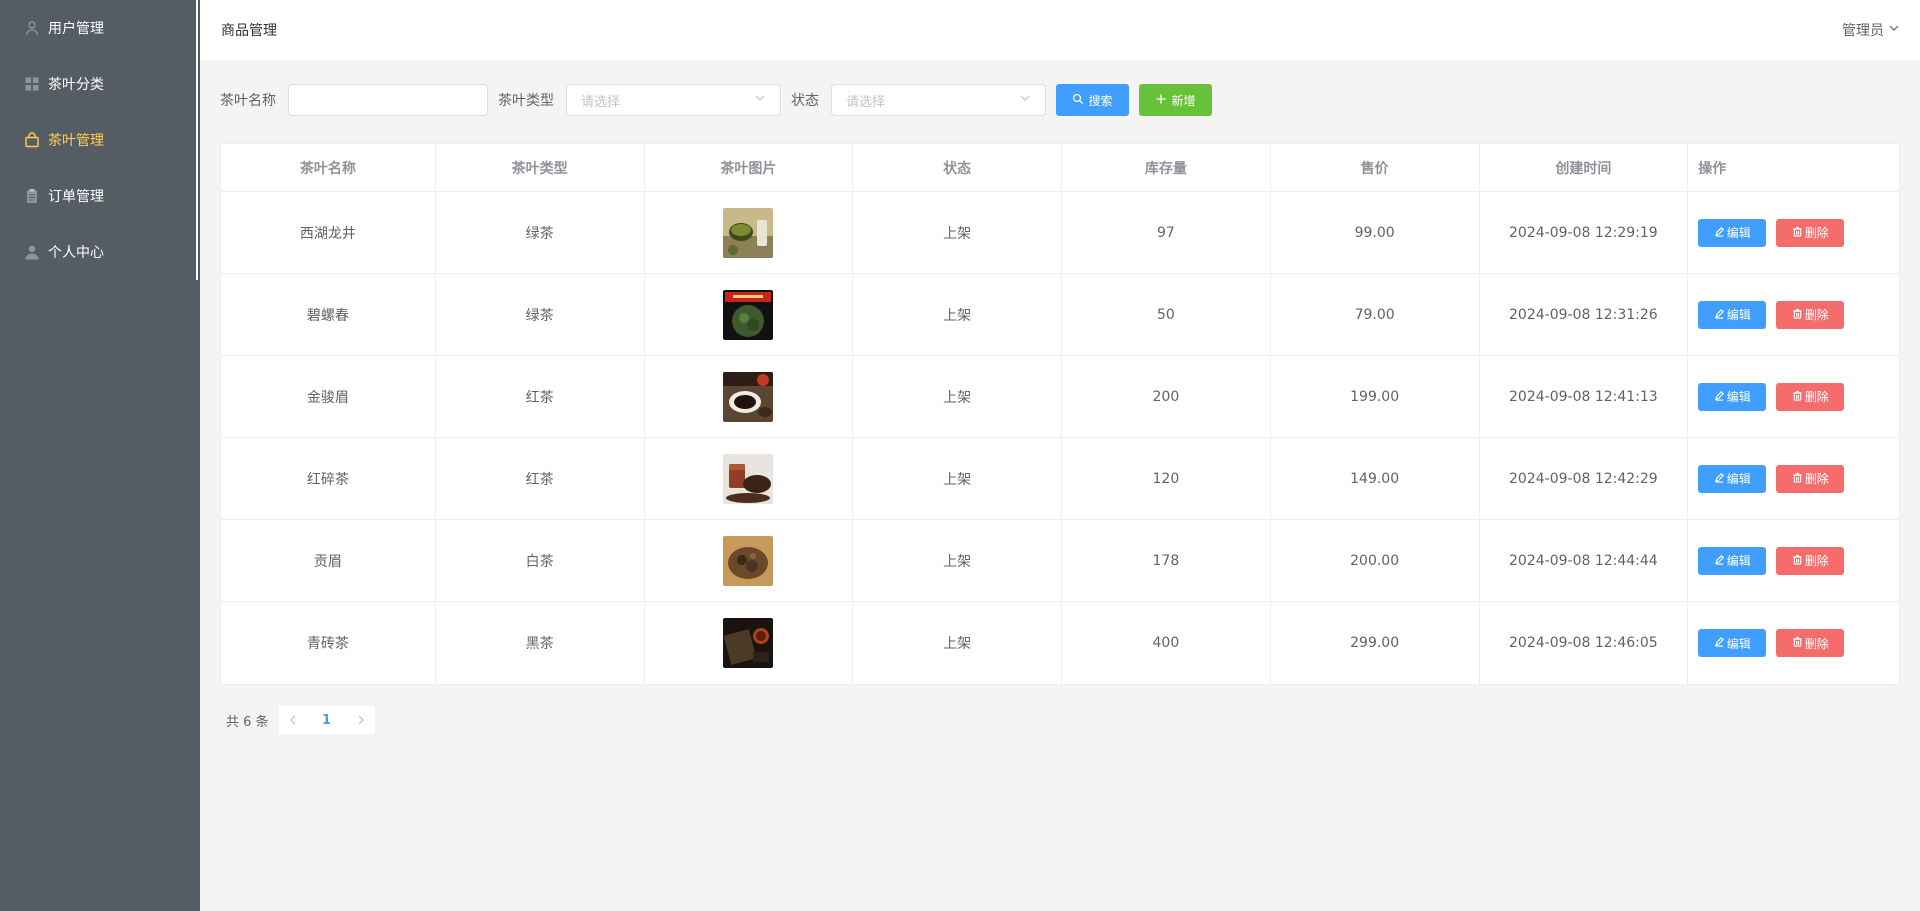  What do you see at coordinates (673, 100) in the screenshot?
I see `type-select: 请选择` at bounding box center [673, 100].